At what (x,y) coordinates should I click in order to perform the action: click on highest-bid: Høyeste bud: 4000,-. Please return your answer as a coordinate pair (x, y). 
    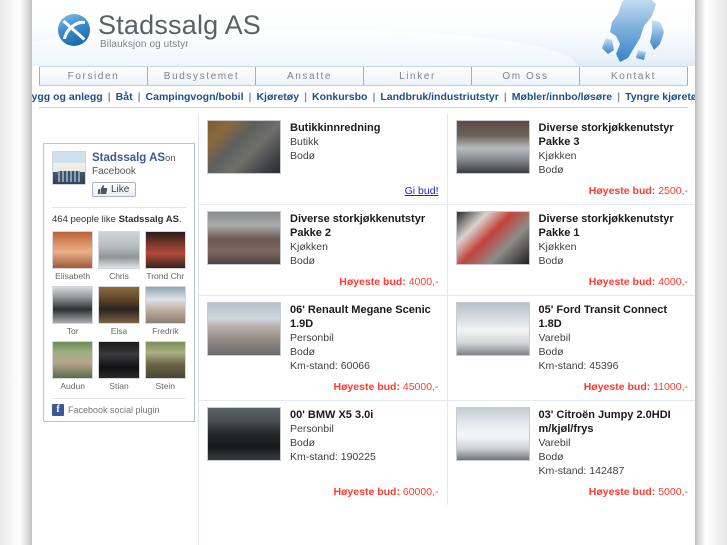
    Looking at the image, I should click on (638, 282).